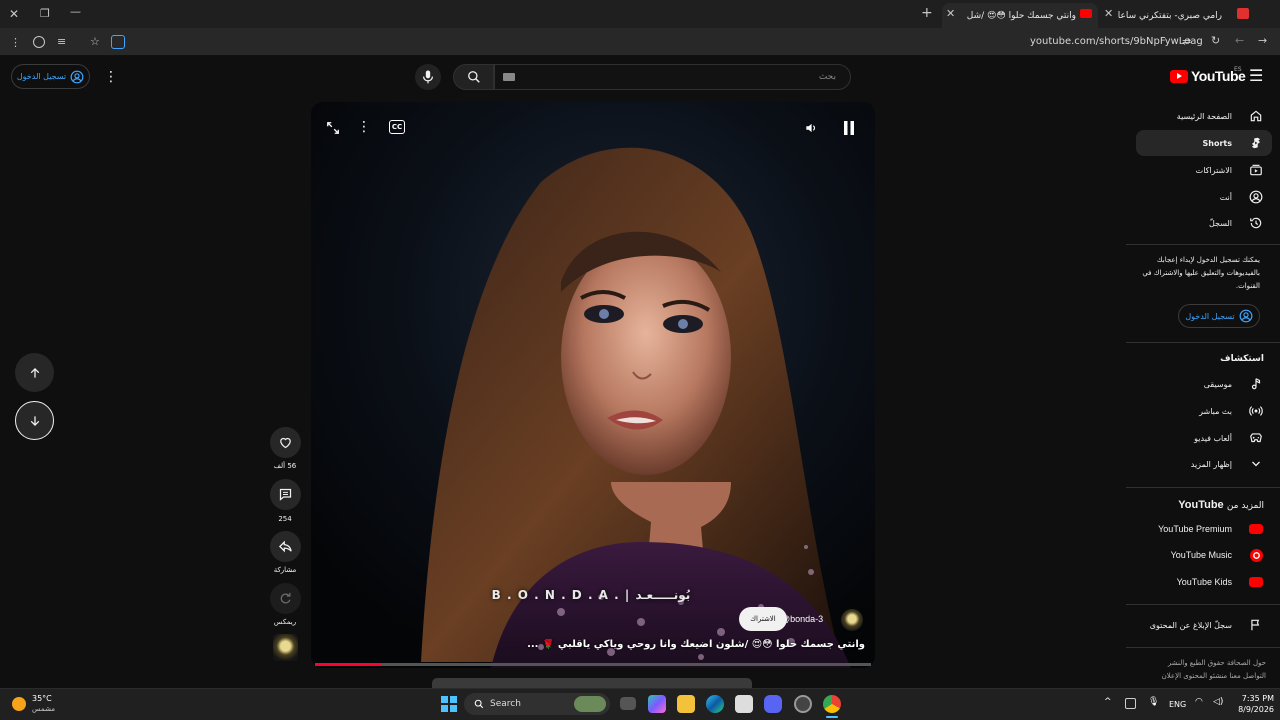 The image size is (1280, 720). I want to click on restore-window-icon: ❐, so click(45, 13).